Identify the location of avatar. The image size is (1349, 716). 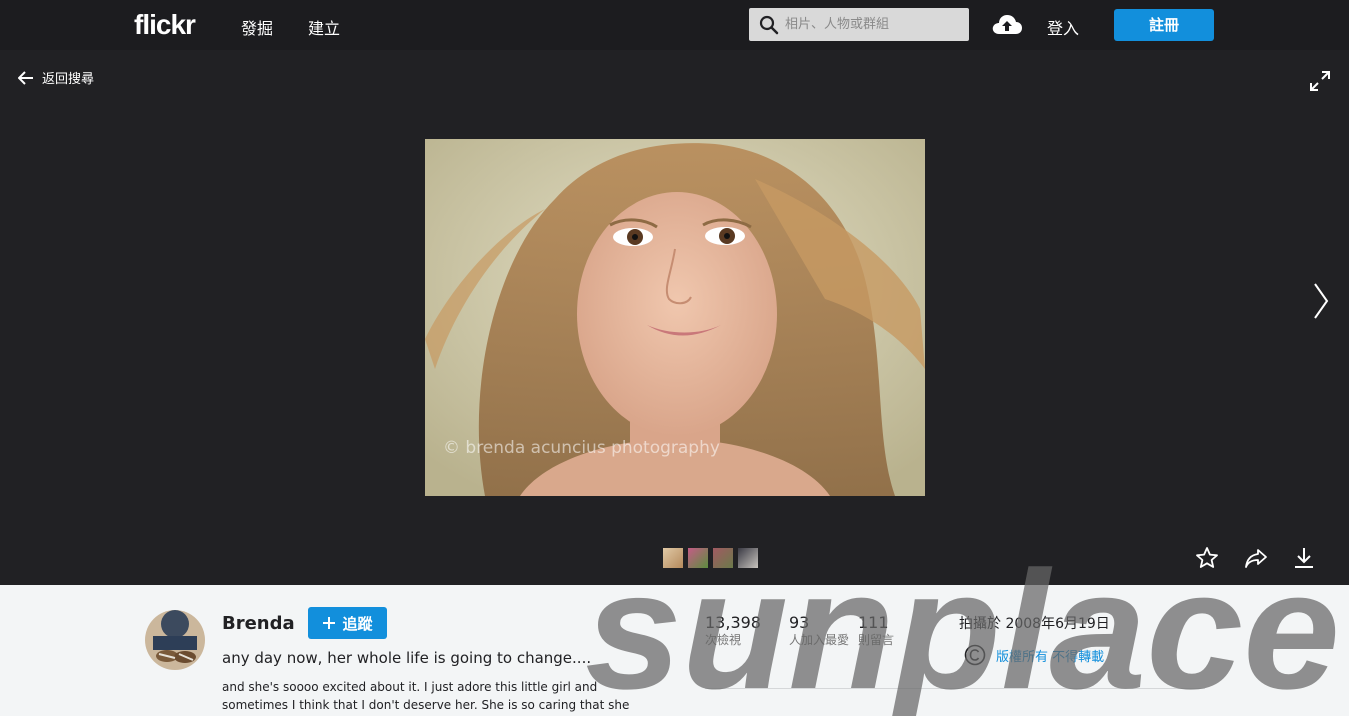
(175, 640).